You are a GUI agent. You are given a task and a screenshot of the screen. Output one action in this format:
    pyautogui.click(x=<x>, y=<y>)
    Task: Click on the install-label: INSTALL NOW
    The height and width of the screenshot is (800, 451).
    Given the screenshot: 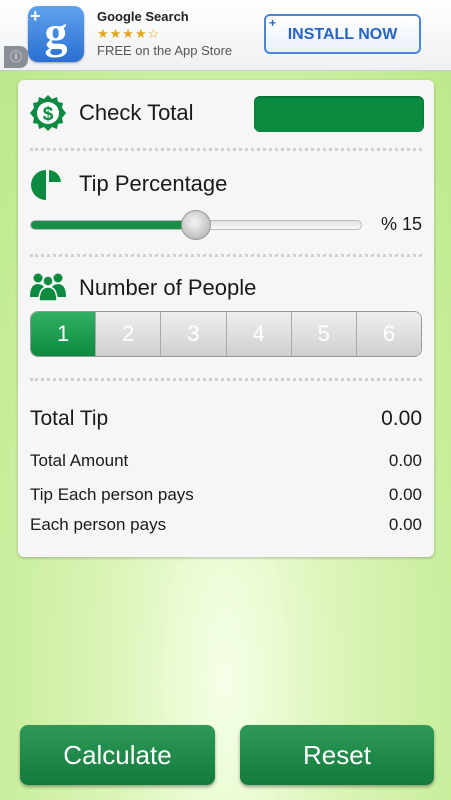 What is the action you would take?
    pyautogui.click(x=342, y=34)
    